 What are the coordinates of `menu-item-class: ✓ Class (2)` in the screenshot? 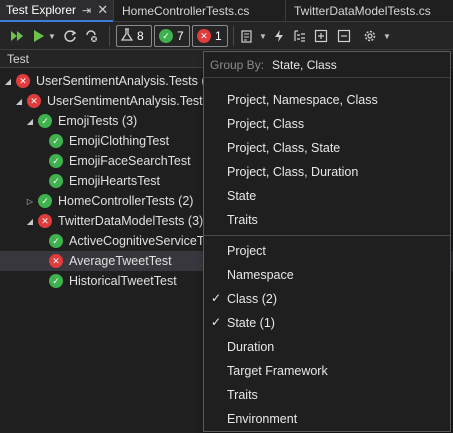 It's located at (327, 299).